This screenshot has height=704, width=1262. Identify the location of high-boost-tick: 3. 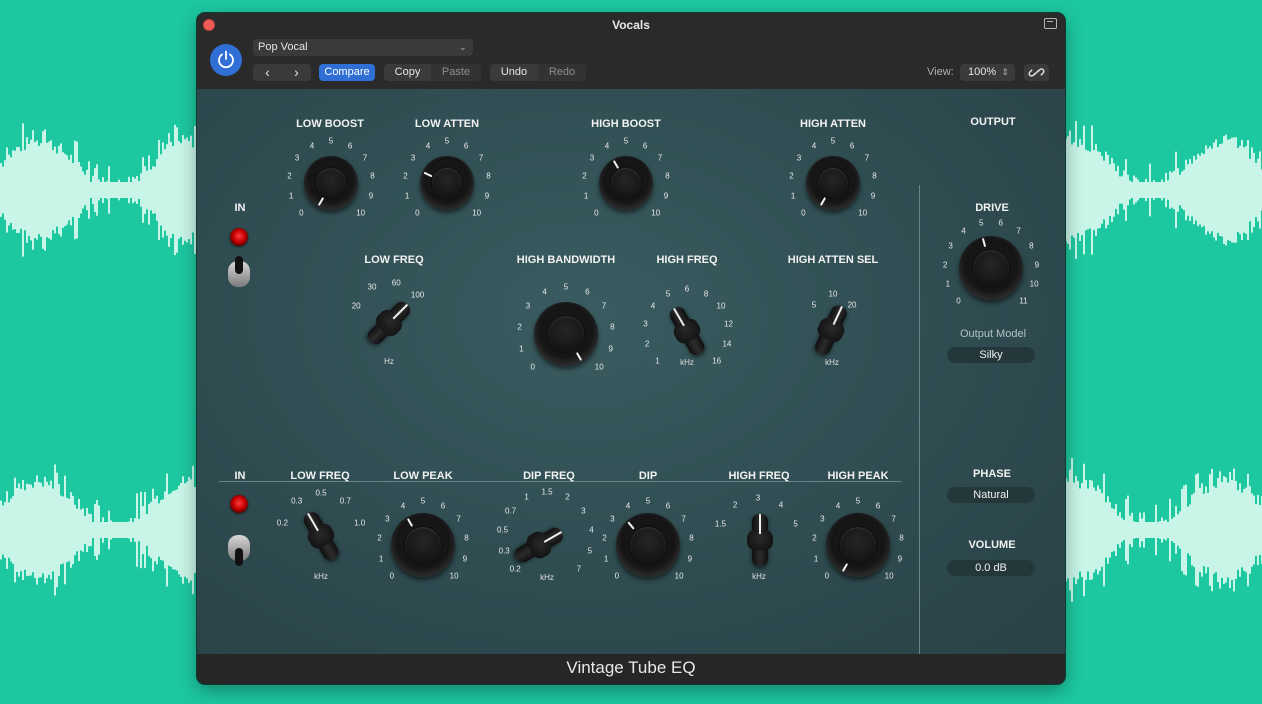
(592, 158).